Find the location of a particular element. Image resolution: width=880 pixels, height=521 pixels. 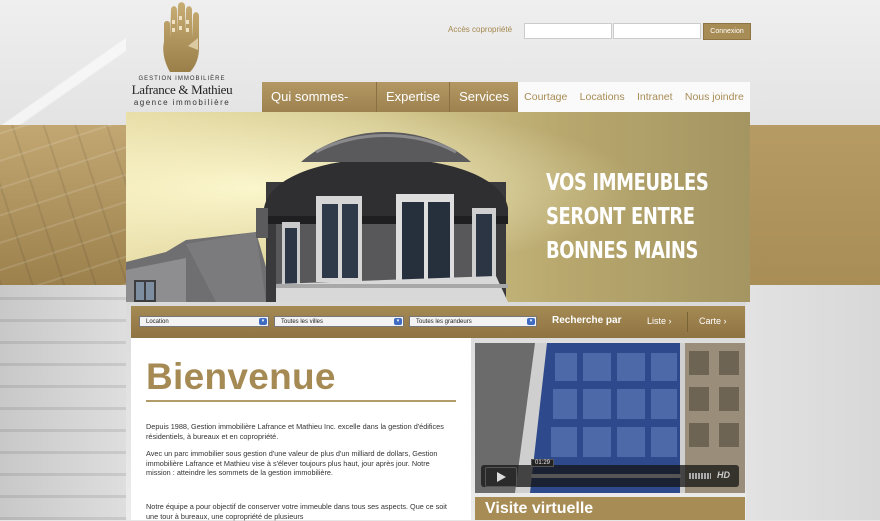

select-size: Toutes les grandeurs ▾ is located at coordinates (473, 321).